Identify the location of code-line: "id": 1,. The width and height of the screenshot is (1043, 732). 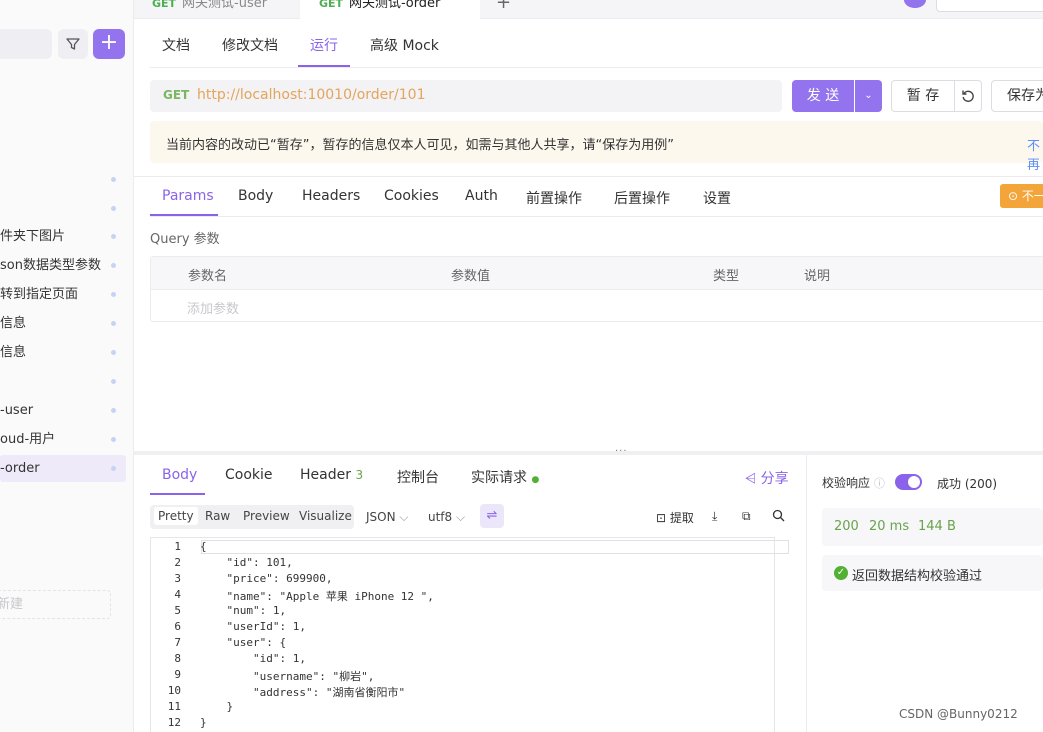
(253, 658).